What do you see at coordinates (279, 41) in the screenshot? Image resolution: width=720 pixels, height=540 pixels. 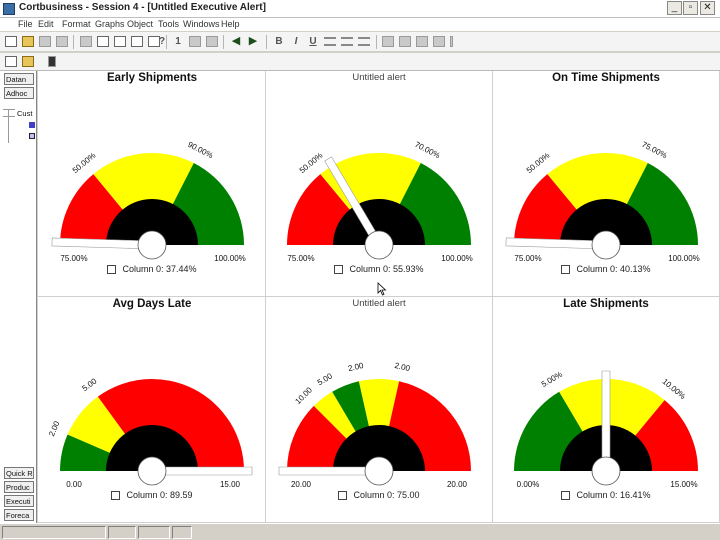 I see `bold-icon: B` at bounding box center [279, 41].